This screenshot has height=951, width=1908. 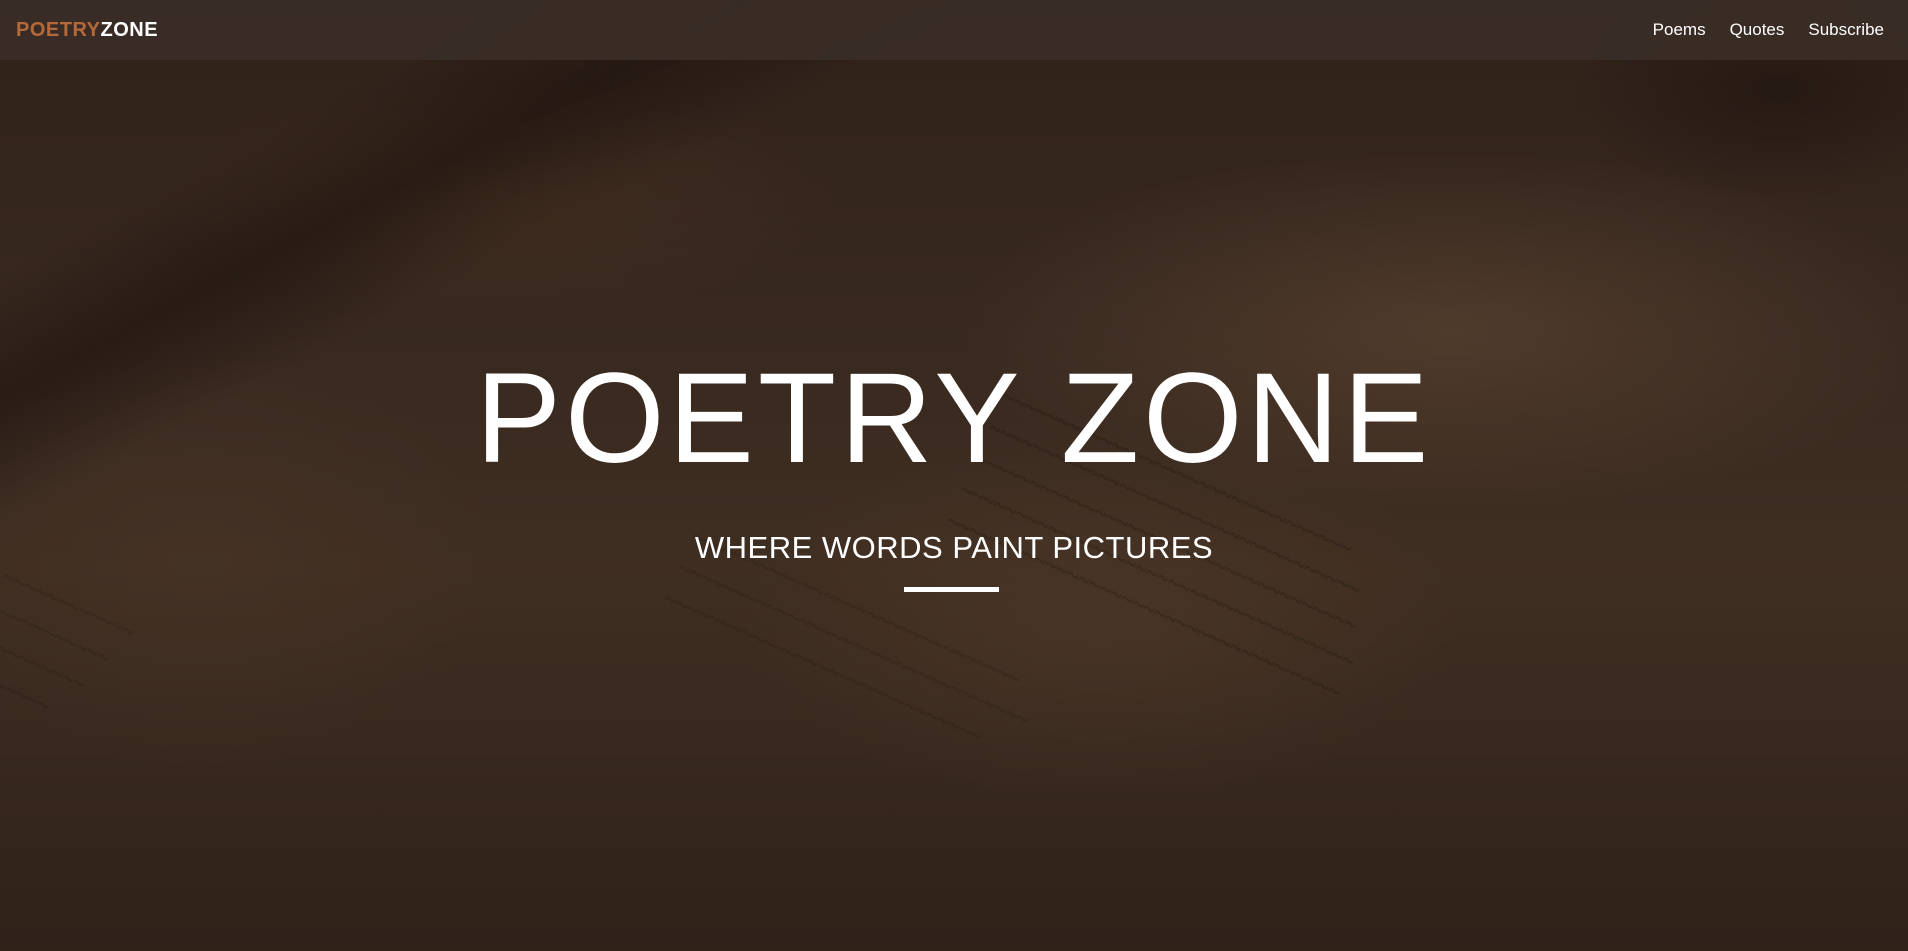 I want to click on brand-logo-part2: ZONE, so click(x=129, y=29).